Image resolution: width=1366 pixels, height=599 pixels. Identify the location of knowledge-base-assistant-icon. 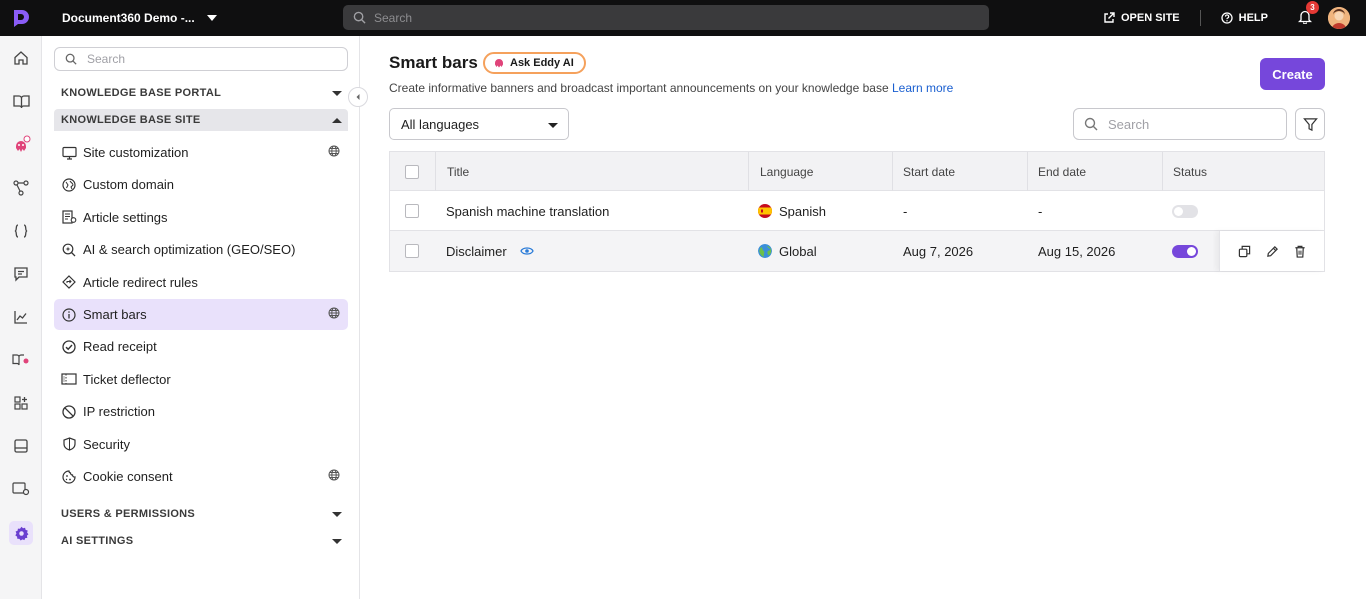
(21, 360).